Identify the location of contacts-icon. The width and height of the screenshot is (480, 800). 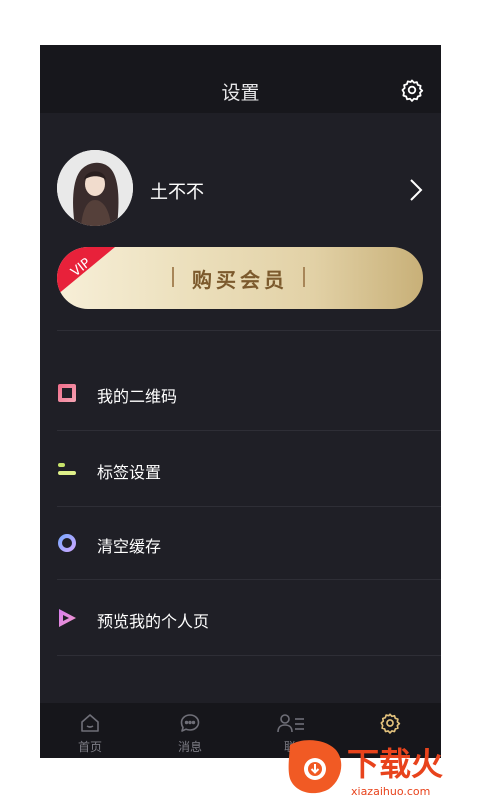
(290, 723).